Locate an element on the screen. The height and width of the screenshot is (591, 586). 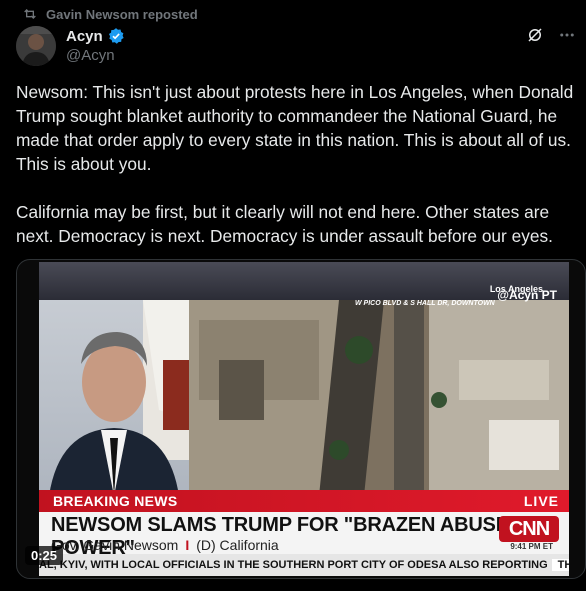
repost-indicator: Gavin Newsom reposted is located at coordinates (110, 14).